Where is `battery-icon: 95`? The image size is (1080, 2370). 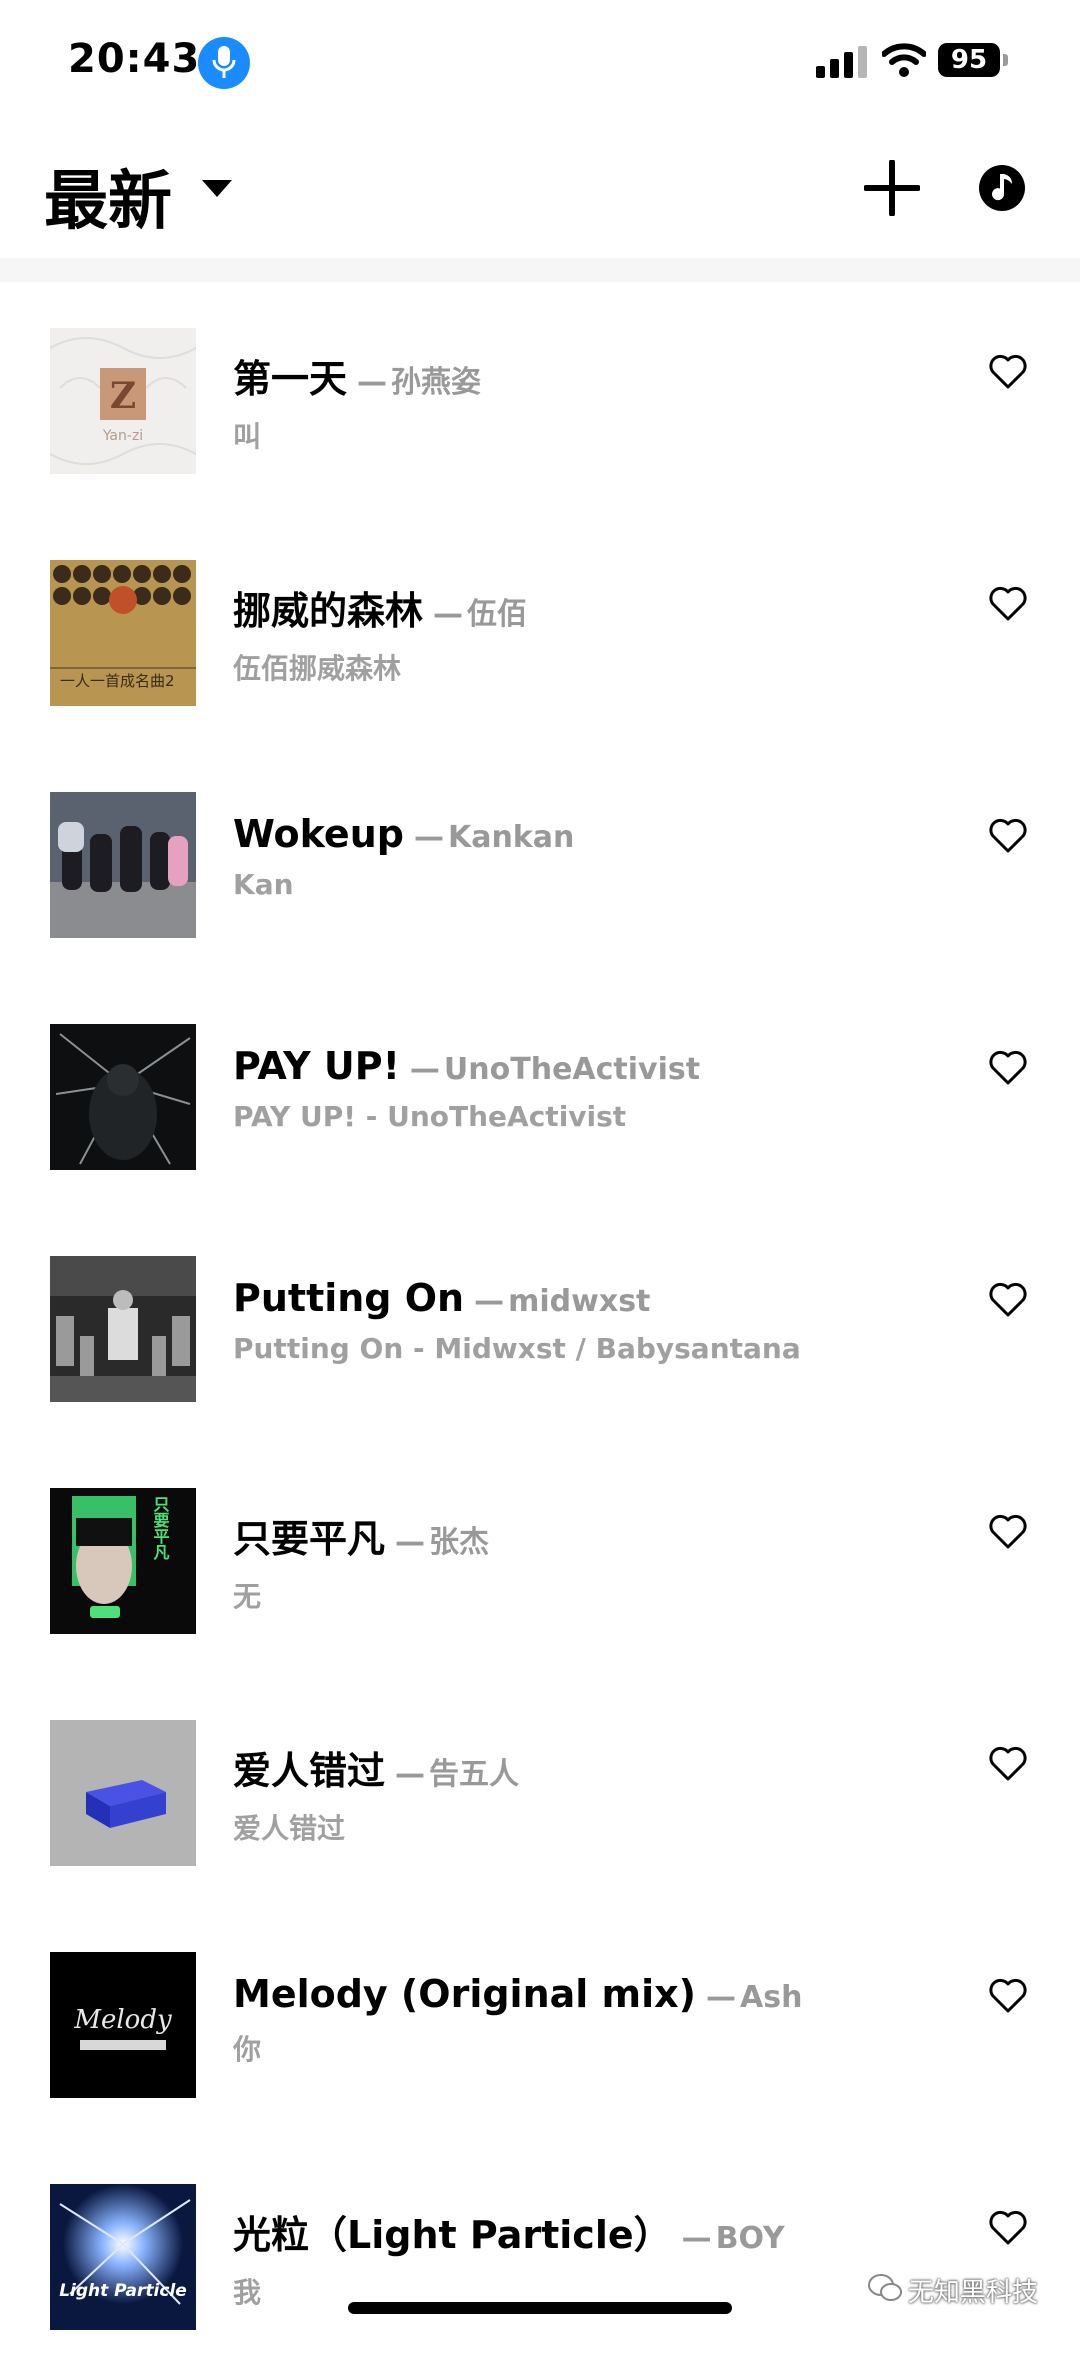 battery-icon: 95 is located at coordinates (973, 60).